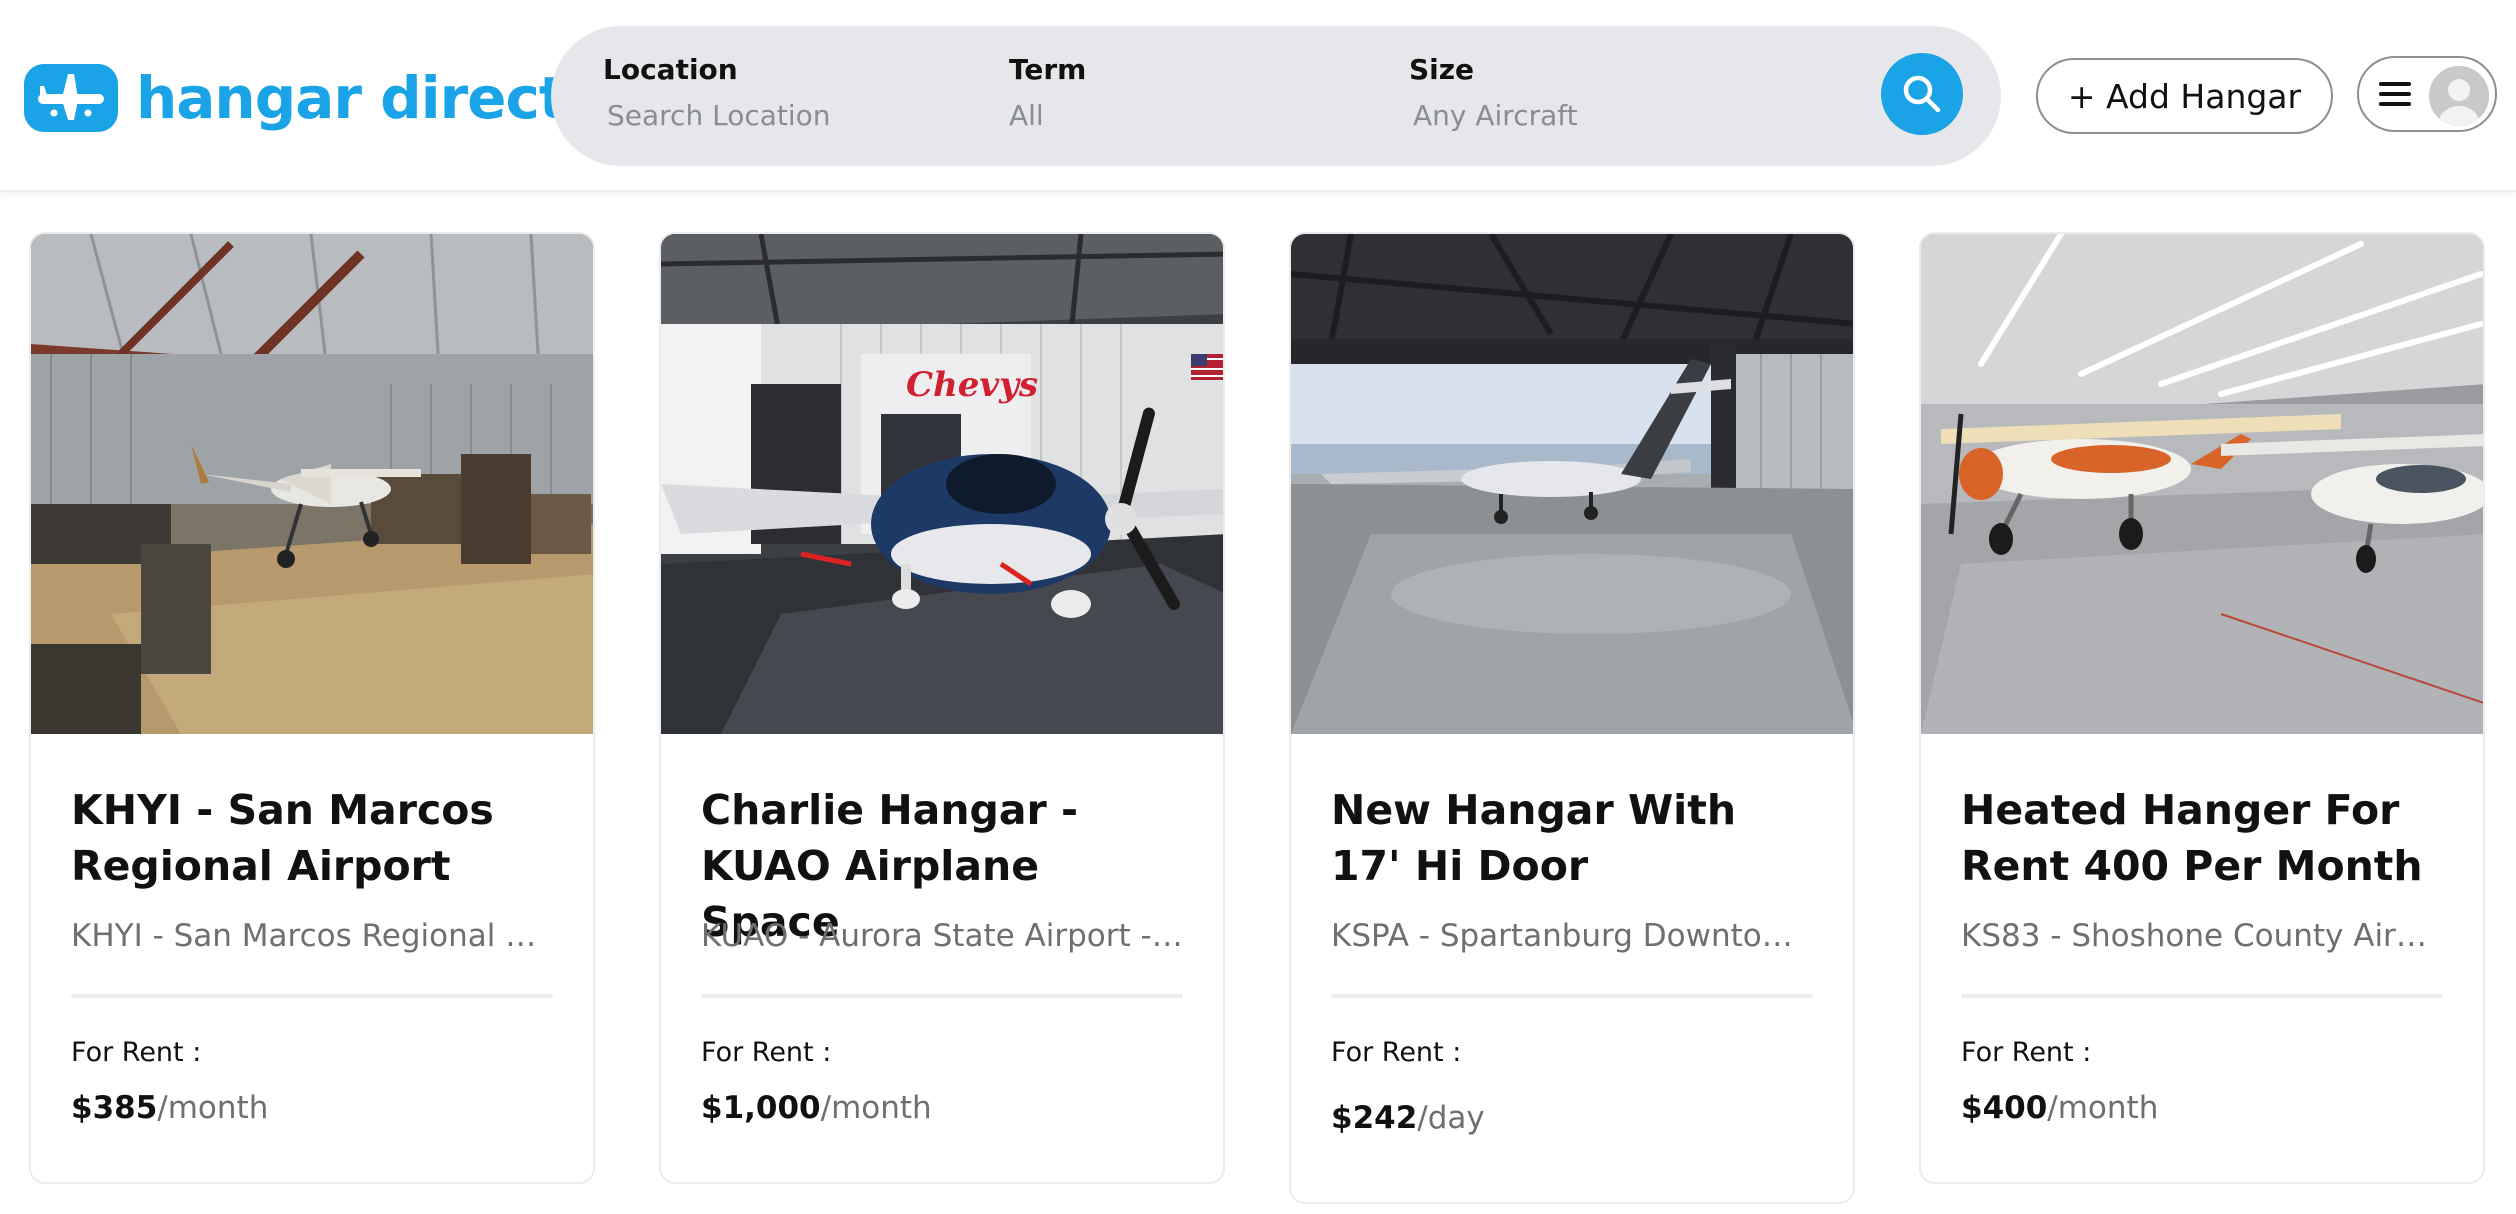 The width and height of the screenshot is (2516, 1214). I want to click on size-label: Size, so click(1442, 69).